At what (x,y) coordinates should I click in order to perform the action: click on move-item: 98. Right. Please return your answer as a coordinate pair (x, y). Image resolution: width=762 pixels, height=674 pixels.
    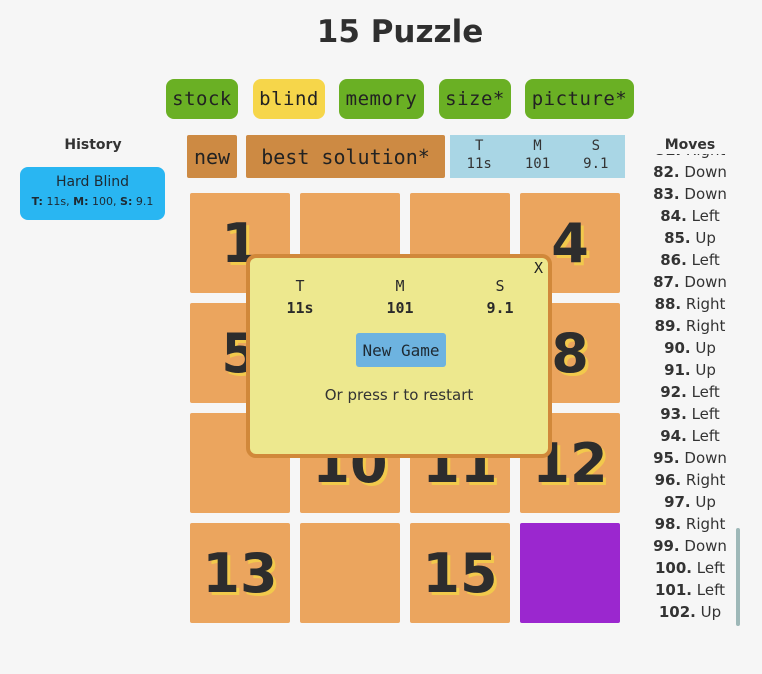
    Looking at the image, I should click on (690, 524).